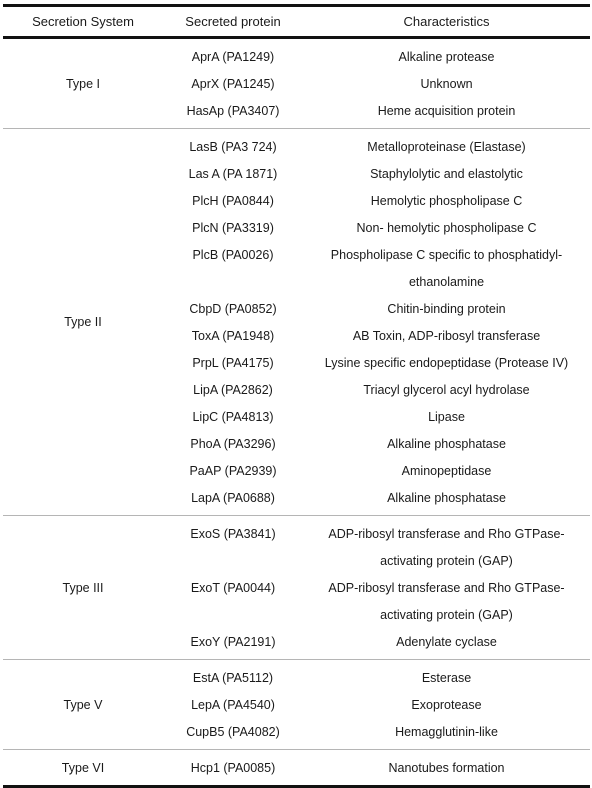  What do you see at coordinates (233, 704) in the screenshot?
I see `secreted-protein-cell: LepA (PA4540)` at bounding box center [233, 704].